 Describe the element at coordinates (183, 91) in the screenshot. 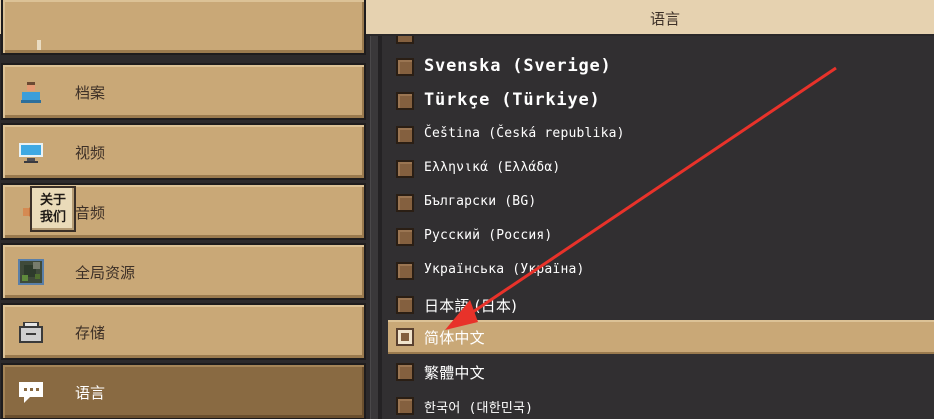

I see `sidebar-item-profile: 档案` at that location.